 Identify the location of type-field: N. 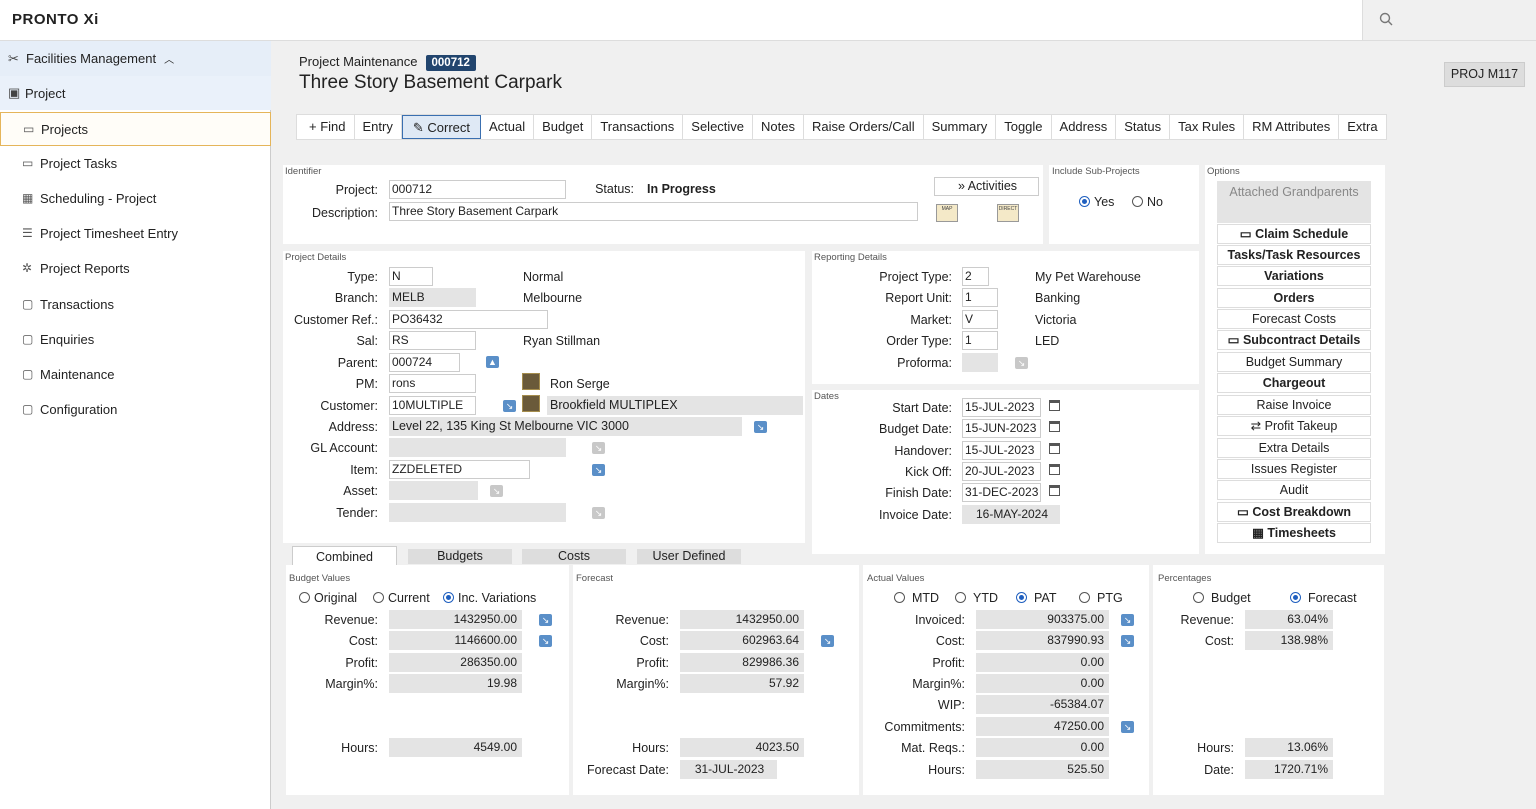
(411, 276).